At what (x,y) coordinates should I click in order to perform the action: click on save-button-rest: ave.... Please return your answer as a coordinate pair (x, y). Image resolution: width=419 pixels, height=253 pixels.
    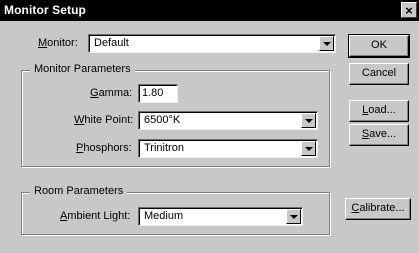
    Looking at the image, I should click on (383, 134).